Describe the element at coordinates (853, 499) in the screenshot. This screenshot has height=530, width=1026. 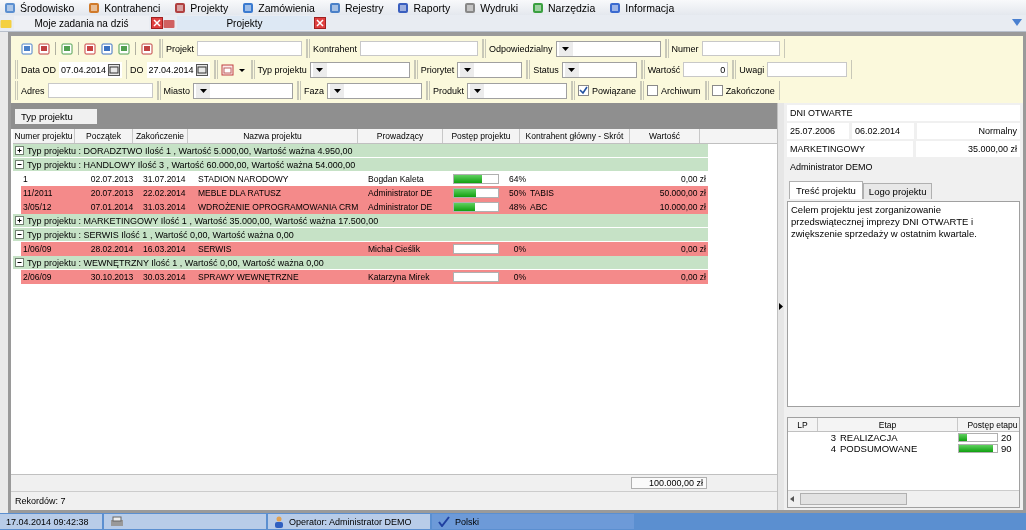
I see `scrollbar-thumb` at that location.